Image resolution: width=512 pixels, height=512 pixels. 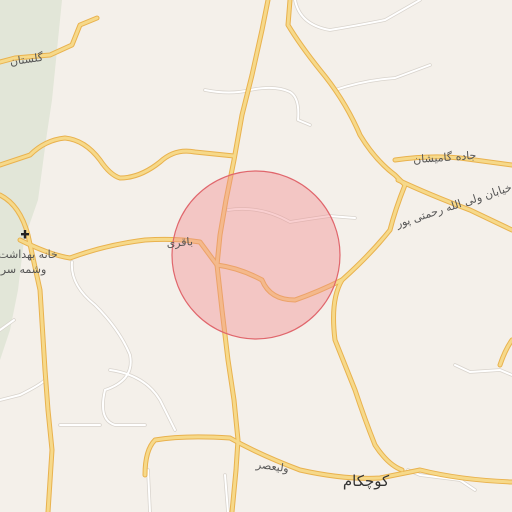 What do you see at coordinates (23, 269) in the screenshot?
I see `label-health-house-line2: وشمه سرا` at bounding box center [23, 269].